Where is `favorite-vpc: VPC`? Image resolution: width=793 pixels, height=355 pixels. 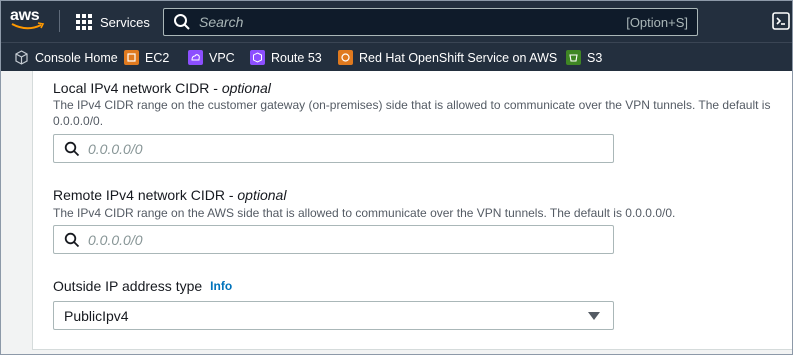 favorite-vpc: VPC is located at coordinates (211, 57).